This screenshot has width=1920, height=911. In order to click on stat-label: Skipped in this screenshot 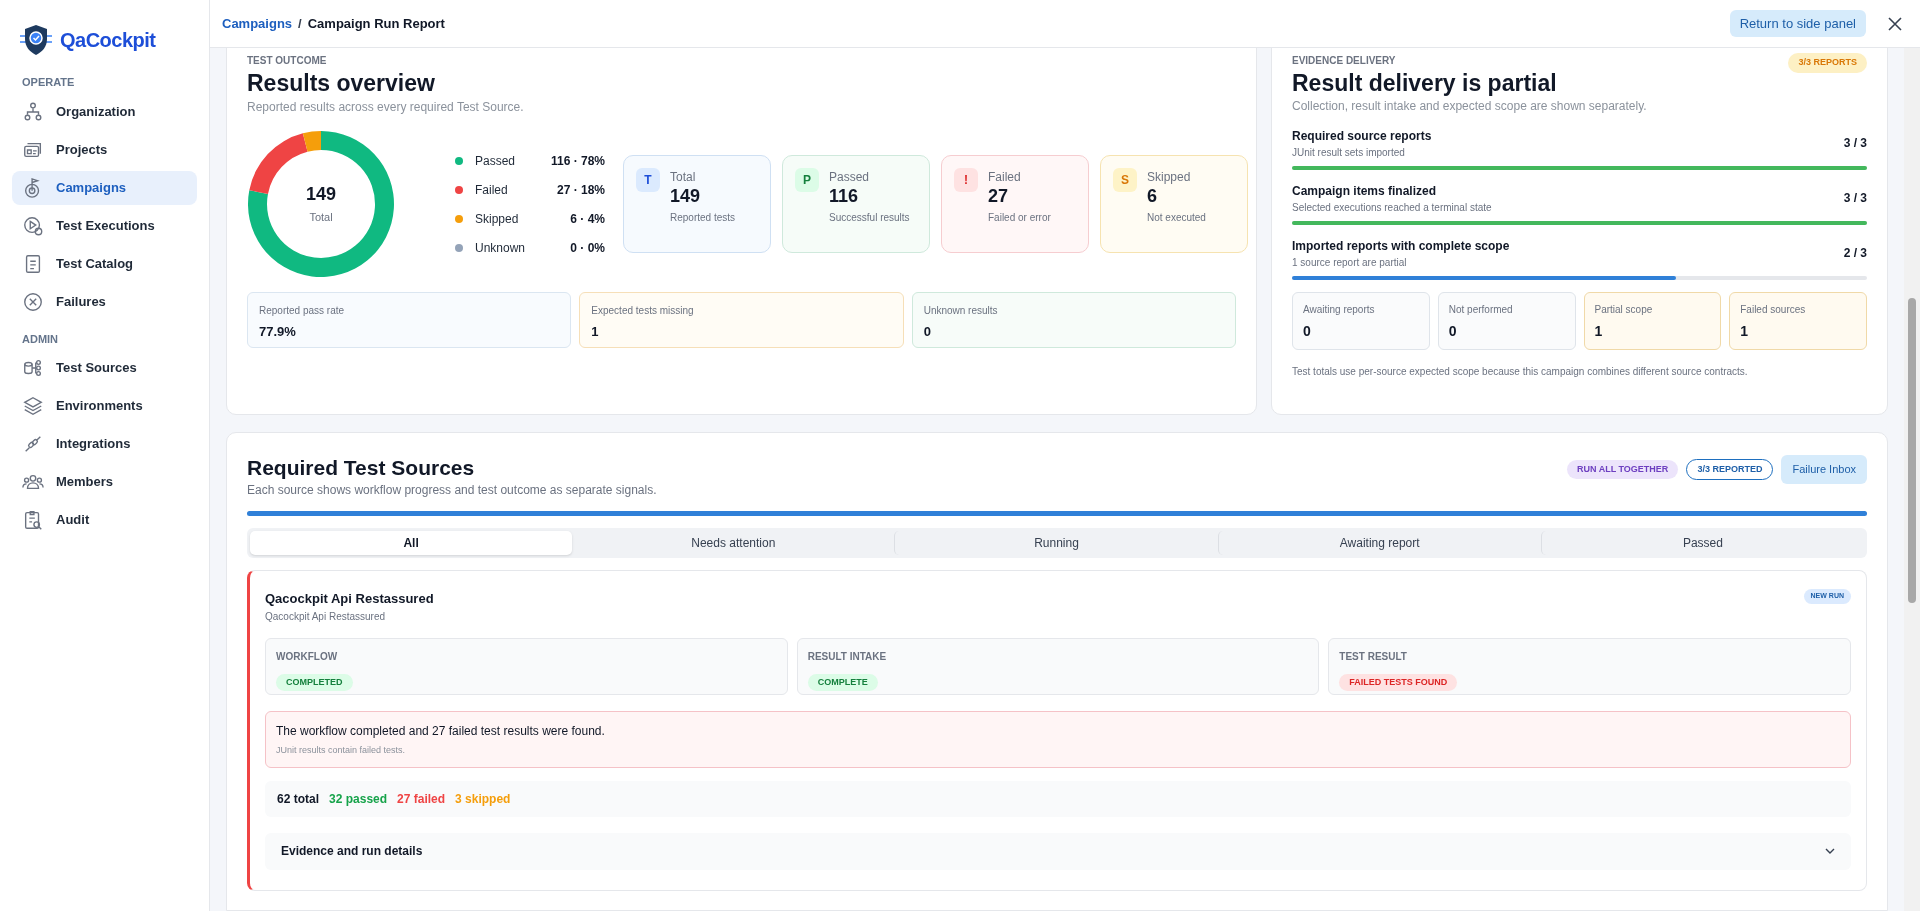, I will do `click(1169, 177)`.